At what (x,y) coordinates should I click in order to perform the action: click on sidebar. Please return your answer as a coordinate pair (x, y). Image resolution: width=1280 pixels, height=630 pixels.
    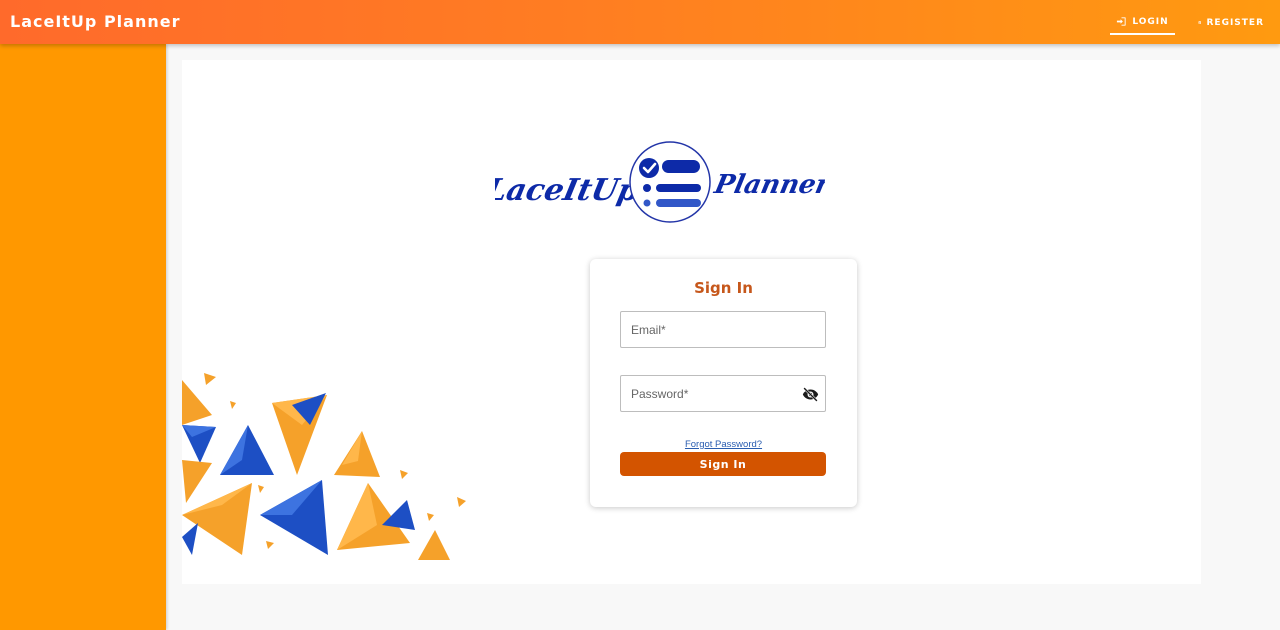
    Looking at the image, I should click on (83, 337).